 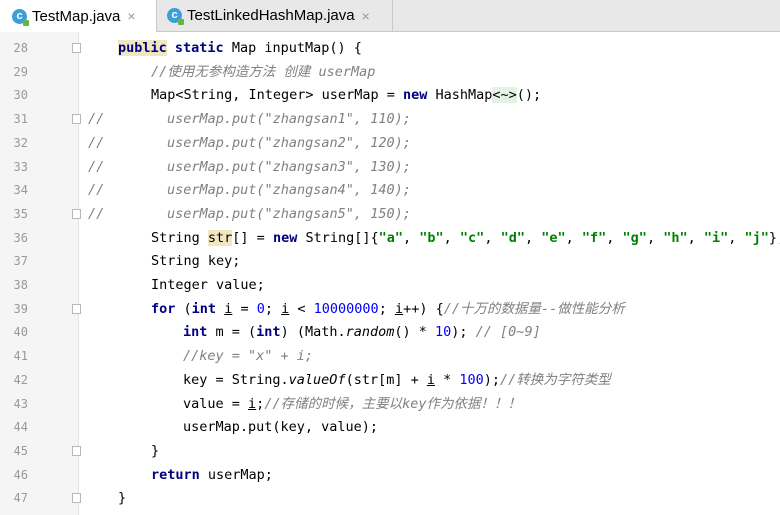 What do you see at coordinates (20, 403) in the screenshot?
I see `line-number: 43` at bounding box center [20, 403].